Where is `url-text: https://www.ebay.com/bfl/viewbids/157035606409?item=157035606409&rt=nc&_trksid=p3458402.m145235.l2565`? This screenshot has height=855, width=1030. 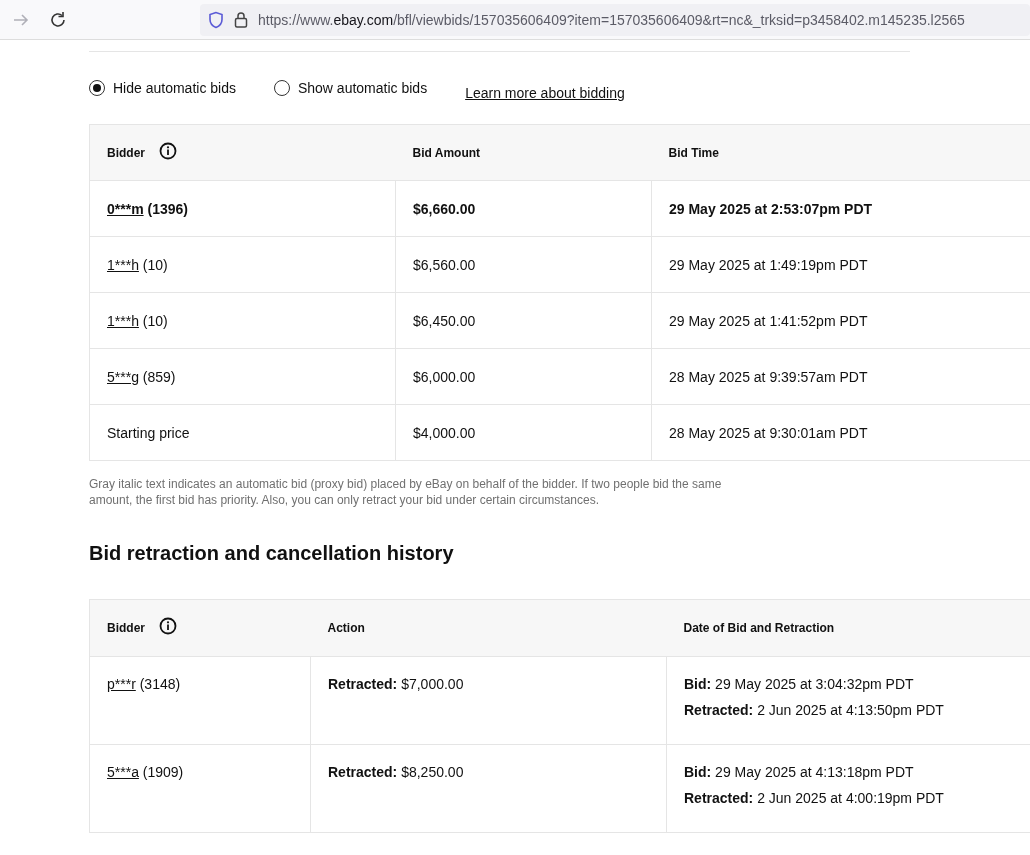 url-text: https://www.ebay.com/bfl/viewbids/157035606409?item=157035606409&rt=nc&_trksid=p3458402.m145235.l2565 is located at coordinates (611, 19).